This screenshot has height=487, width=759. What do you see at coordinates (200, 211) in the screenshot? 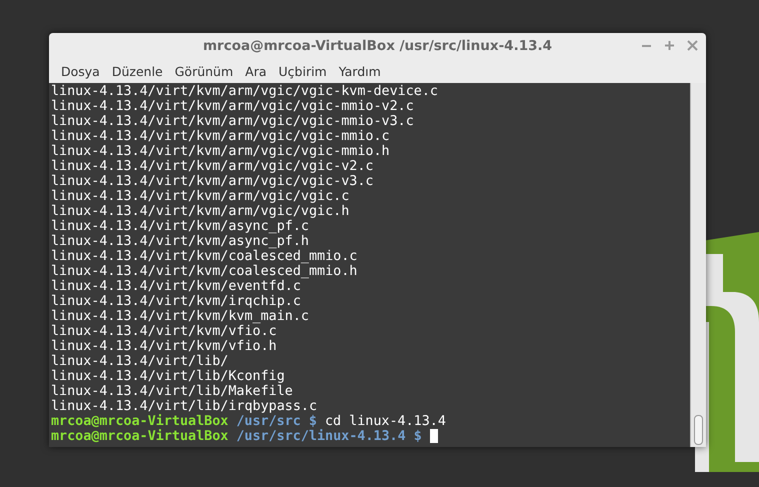
I see `output-line: linux-4.13.4/virt/kvm/arm/vgic/vgic.h` at bounding box center [200, 211].